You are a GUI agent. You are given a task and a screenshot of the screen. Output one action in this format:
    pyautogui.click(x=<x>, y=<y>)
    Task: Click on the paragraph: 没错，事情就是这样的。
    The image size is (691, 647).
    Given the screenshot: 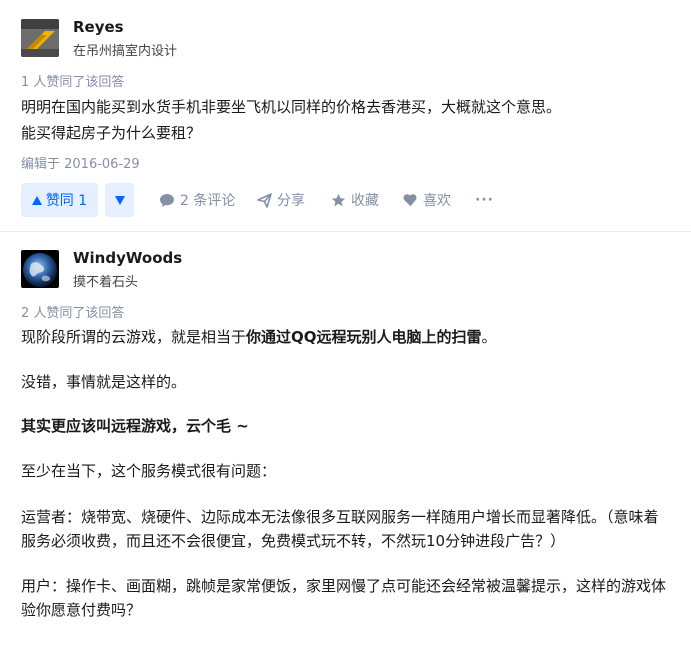 What is the action you would take?
    pyautogui.click(x=104, y=382)
    